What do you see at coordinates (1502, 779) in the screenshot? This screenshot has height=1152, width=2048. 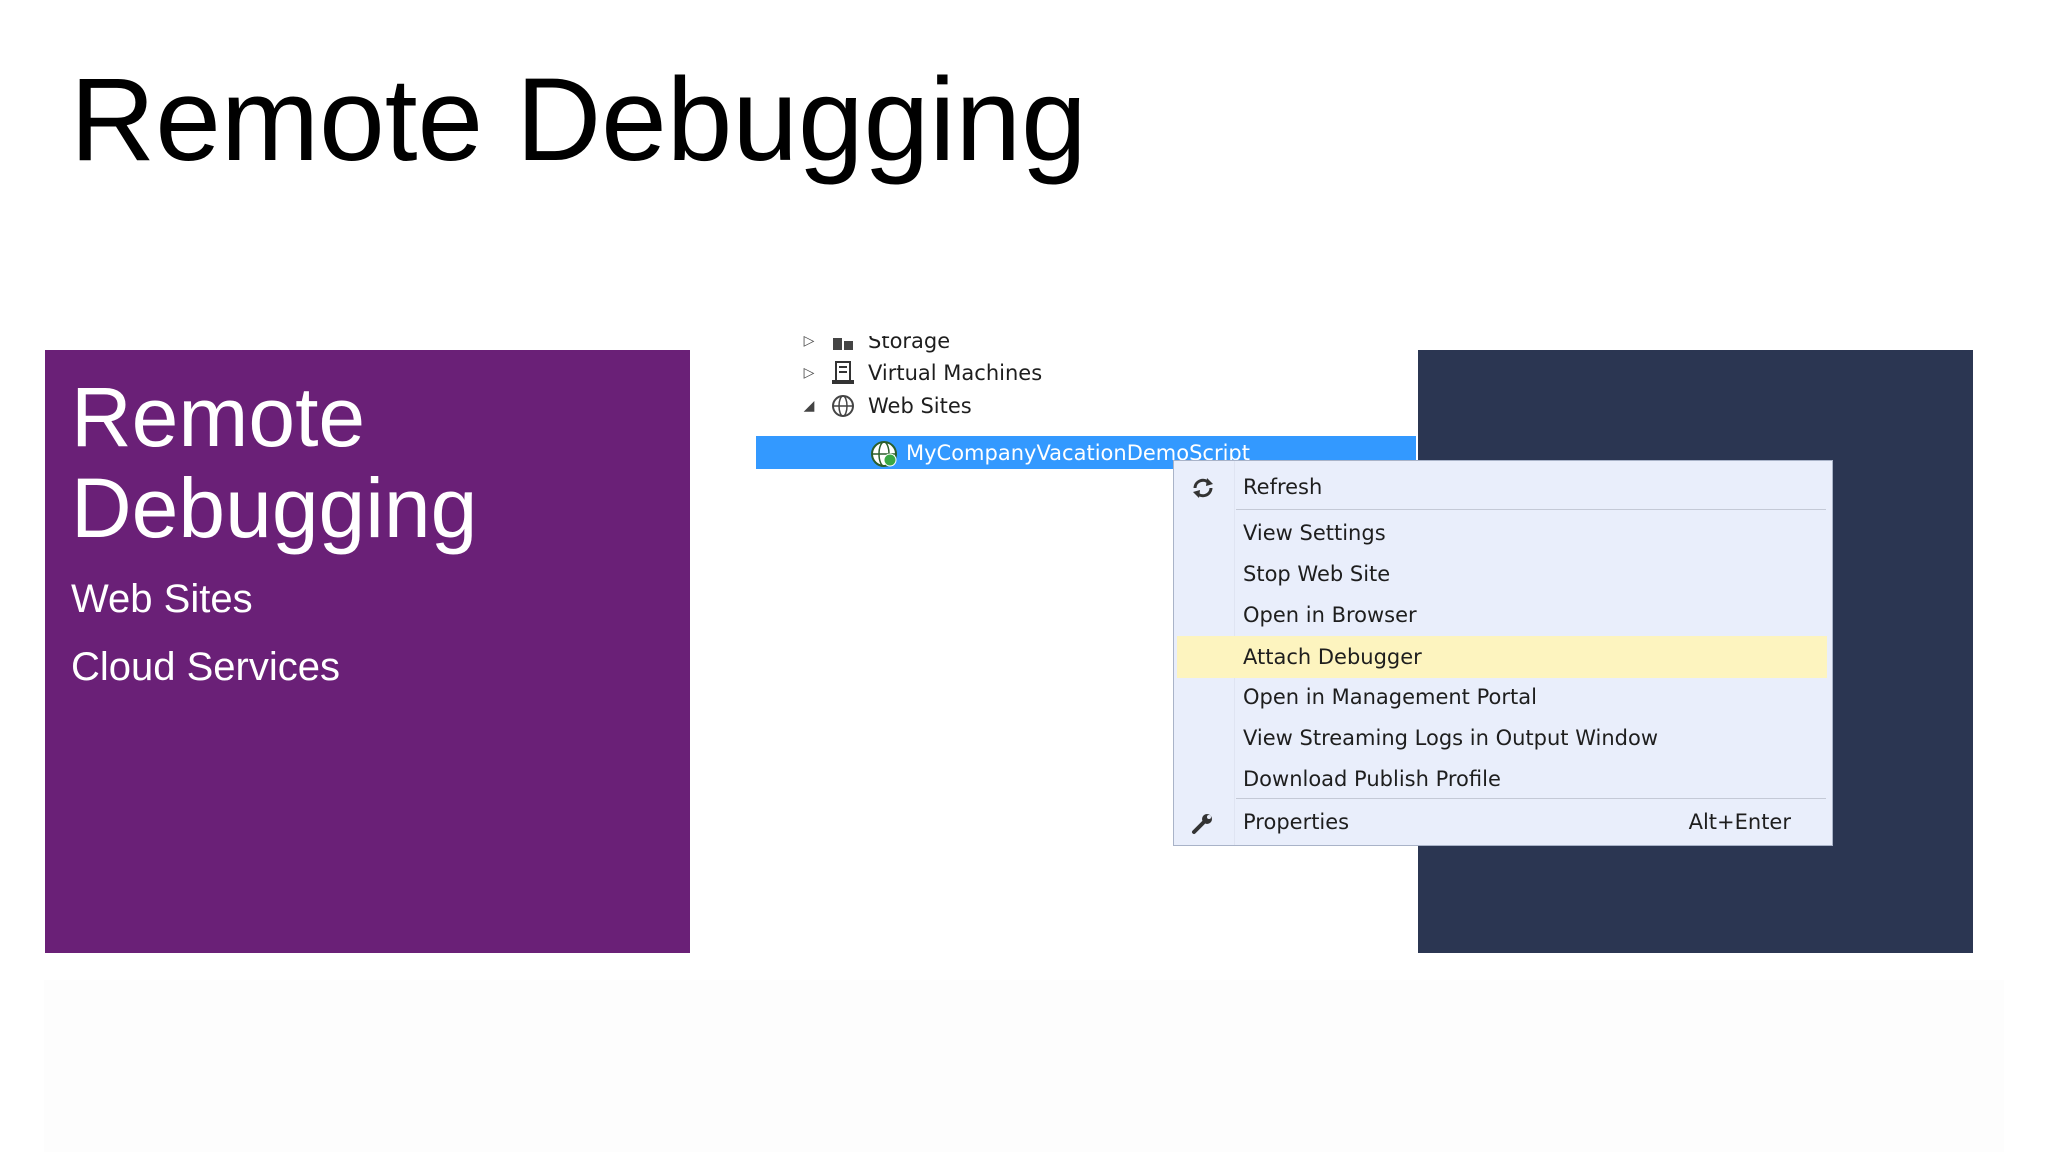 I see `menu-item-download-publish-profile: Download Publish Profile` at bounding box center [1502, 779].